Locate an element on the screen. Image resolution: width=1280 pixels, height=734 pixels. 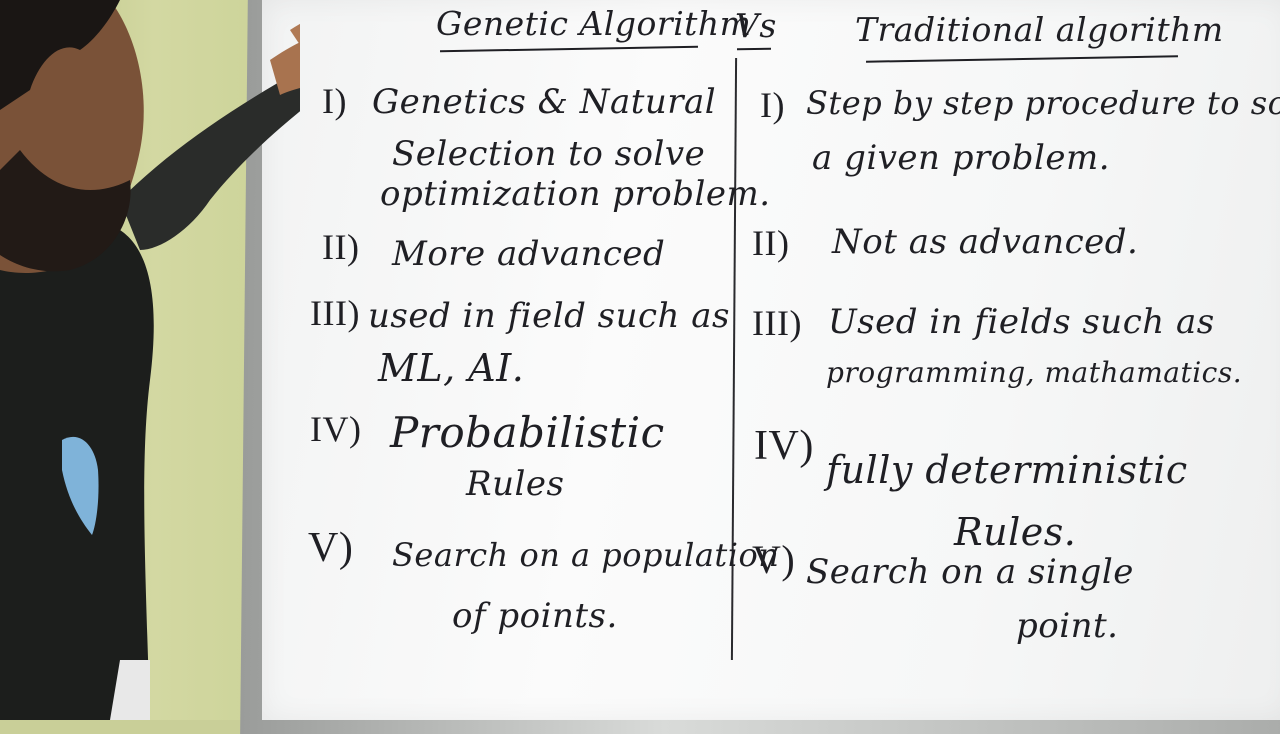
left-item-4-line-1: Probabilistic is located at coordinates (527, 432).